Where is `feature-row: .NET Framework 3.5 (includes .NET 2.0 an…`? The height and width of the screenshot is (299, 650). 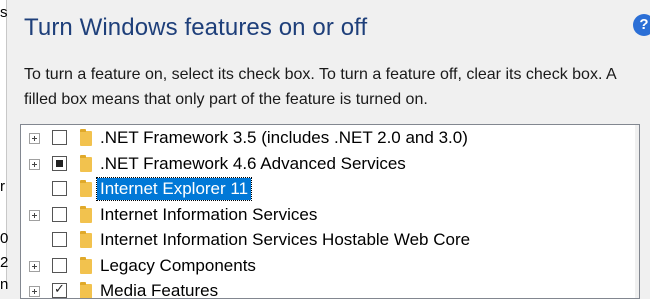
feature-row: .NET Framework 3.5 (includes .NET 2.0 an… is located at coordinates (321, 139).